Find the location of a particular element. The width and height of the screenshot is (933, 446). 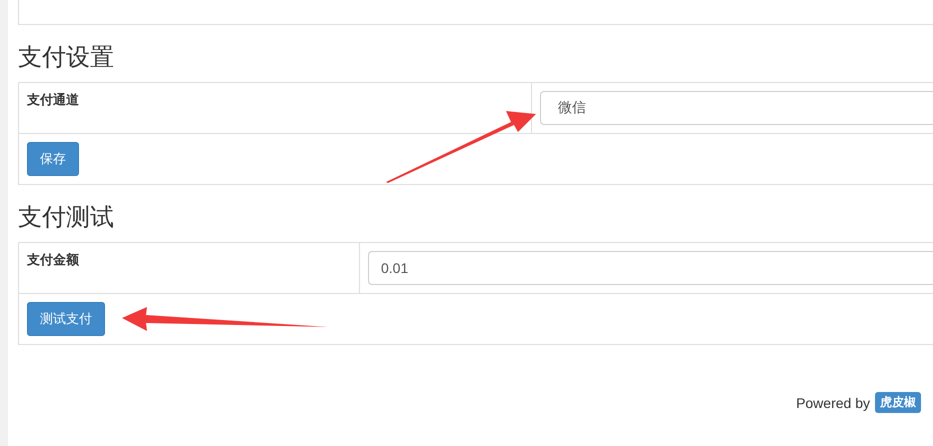

section-title: 支付测试 is located at coordinates (66, 218).